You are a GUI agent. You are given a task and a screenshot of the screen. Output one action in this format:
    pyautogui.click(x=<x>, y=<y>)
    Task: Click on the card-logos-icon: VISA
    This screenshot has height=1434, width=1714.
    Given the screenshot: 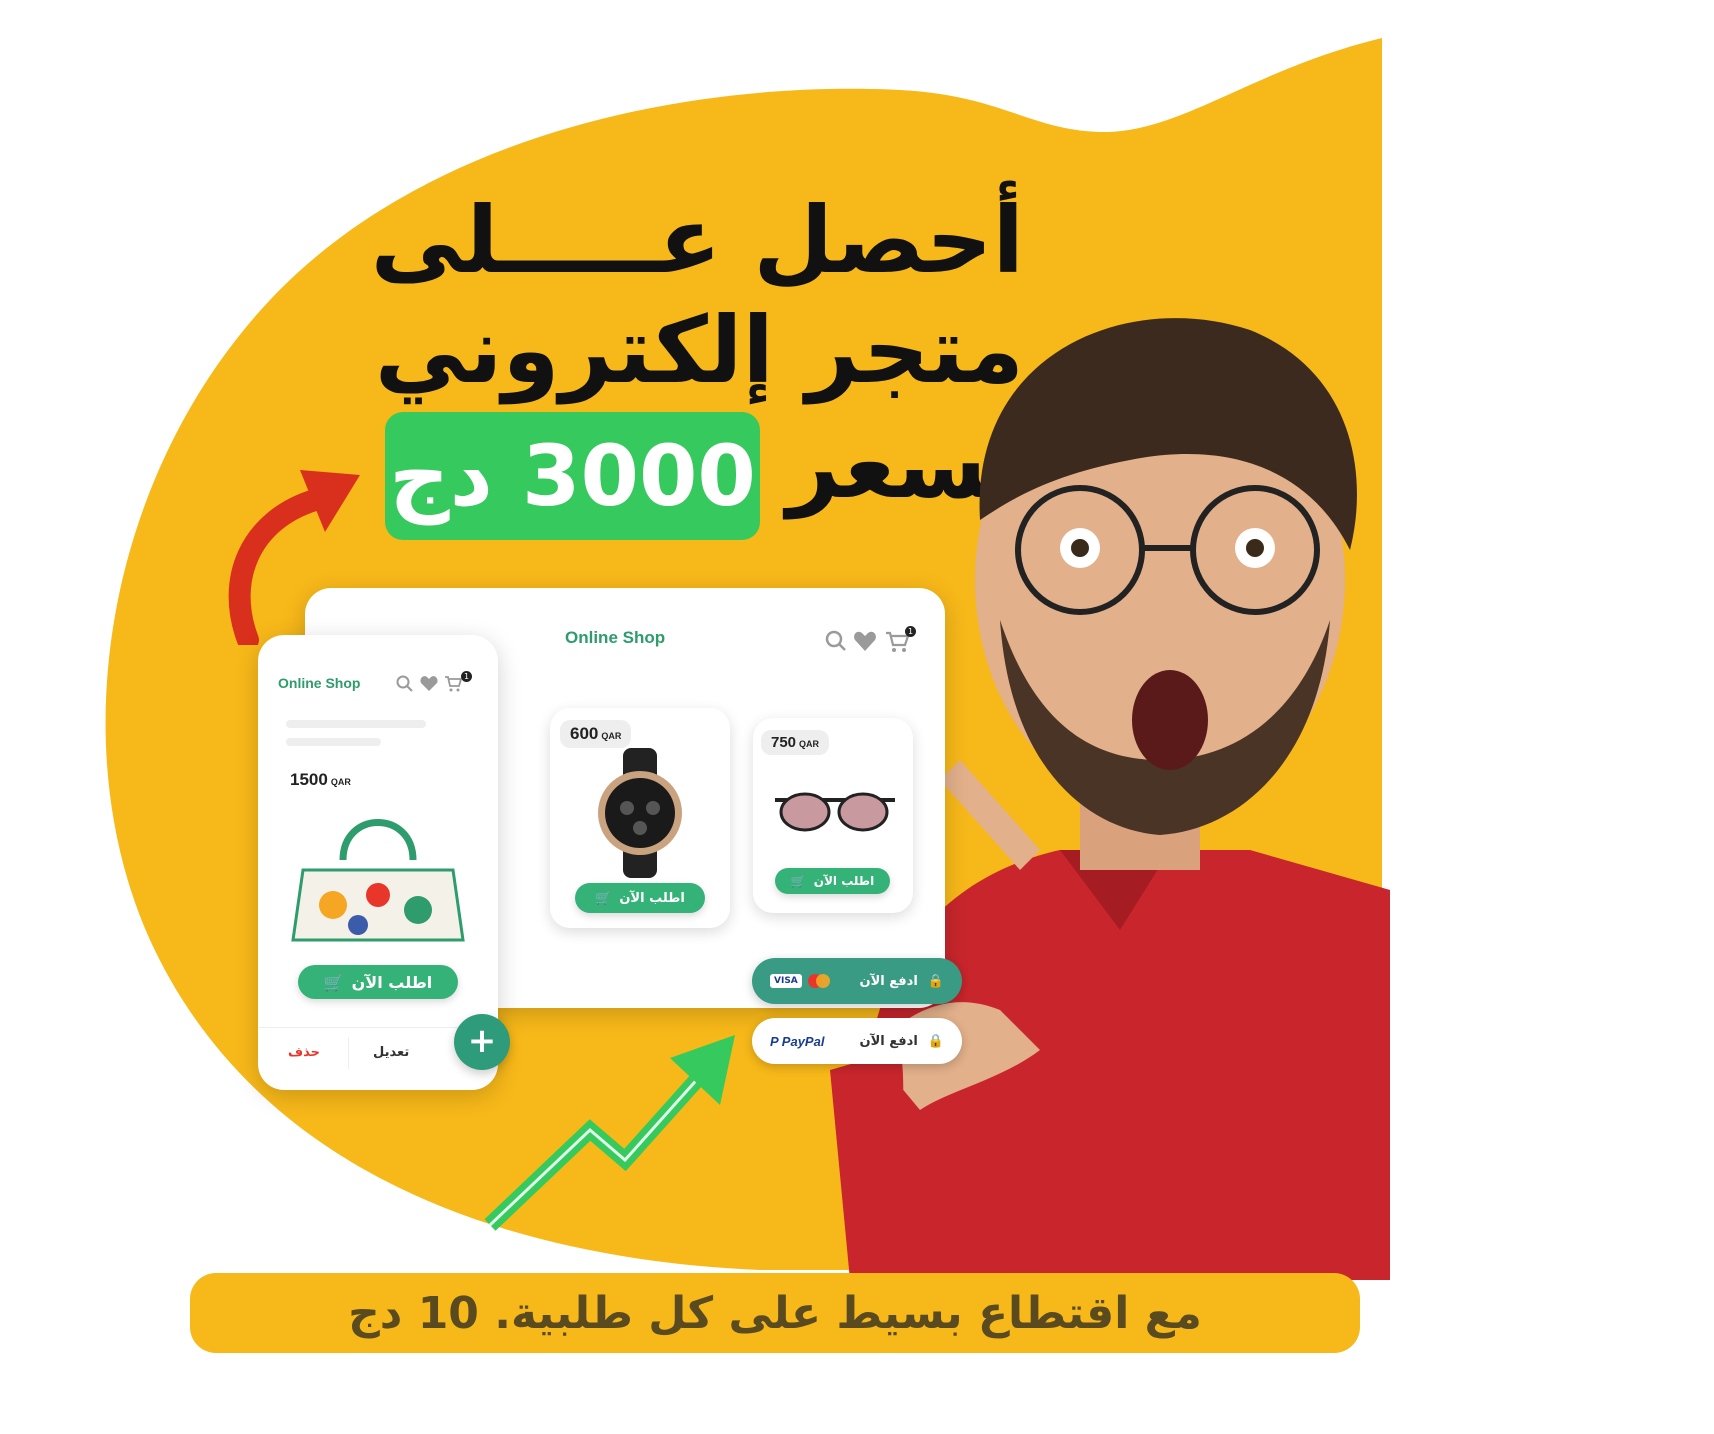 What is the action you would take?
    pyautogui.click(x=800, y=981)
    